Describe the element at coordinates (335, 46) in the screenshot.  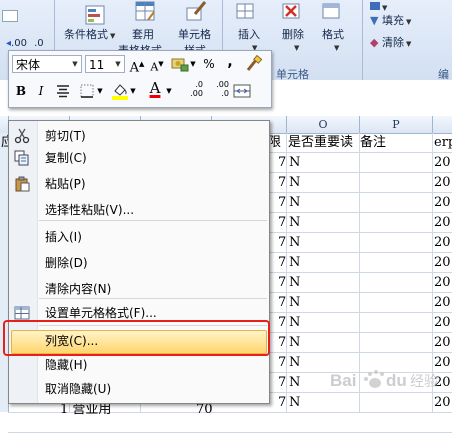
I see `format-dropdown-arrow: ▼` at that location.